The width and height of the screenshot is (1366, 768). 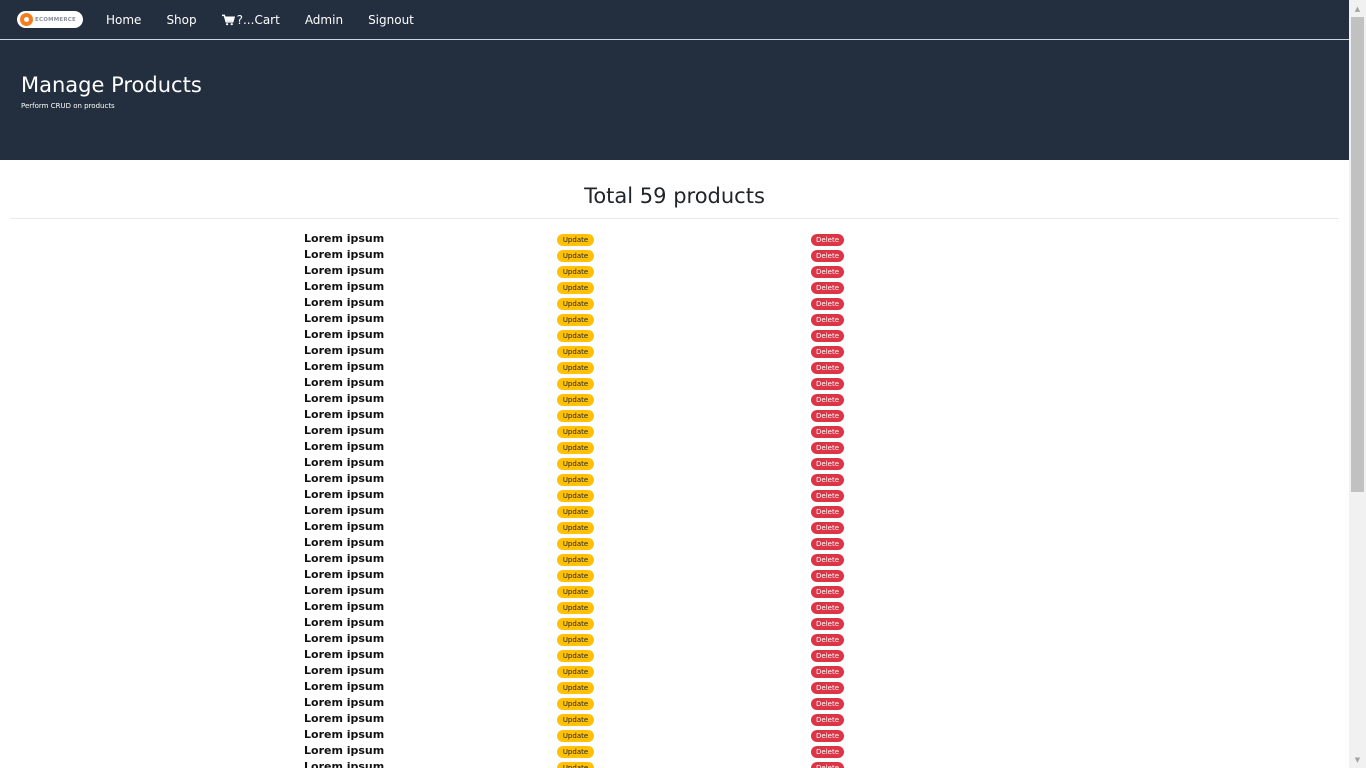 I want to click on scrollbar-thumb, so click(x=1357, y=254).